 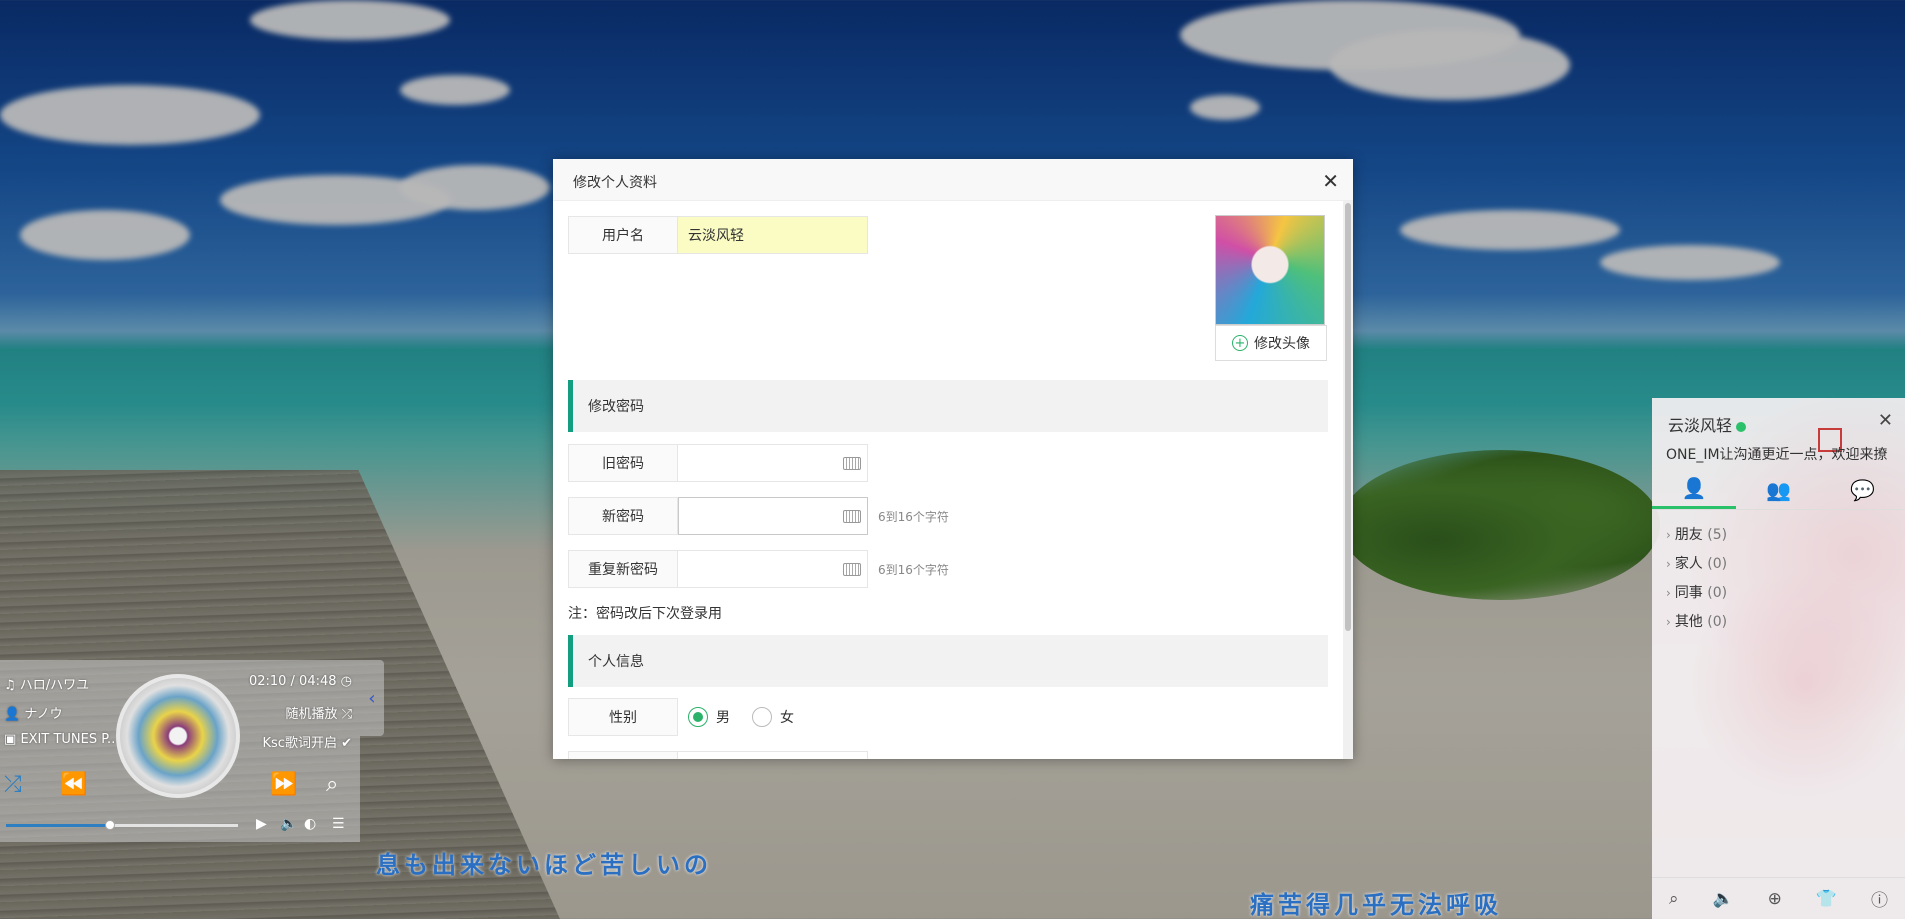 I want to click on old-password-field: 旧密码, so click(x=718, y=463).